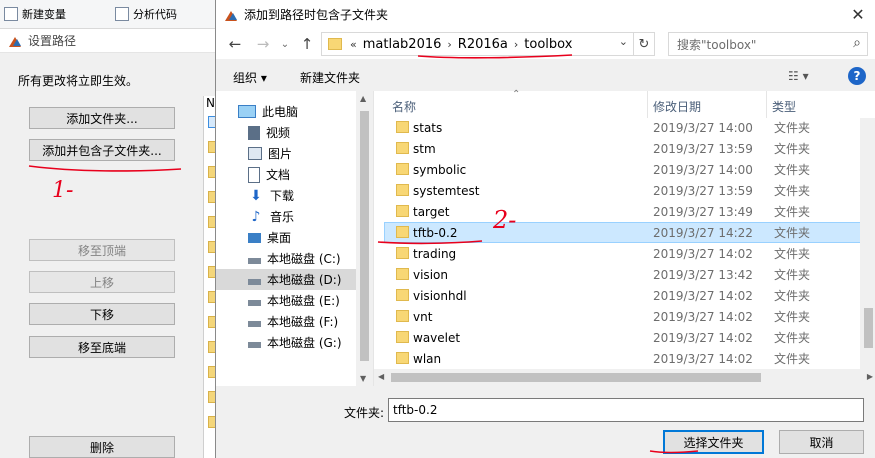 This screenshot has height=458, width=875. Describe the element at coordinates (703, 232) in the screenshot. I see `file-date: 2019/3/27 14:22` at that location.